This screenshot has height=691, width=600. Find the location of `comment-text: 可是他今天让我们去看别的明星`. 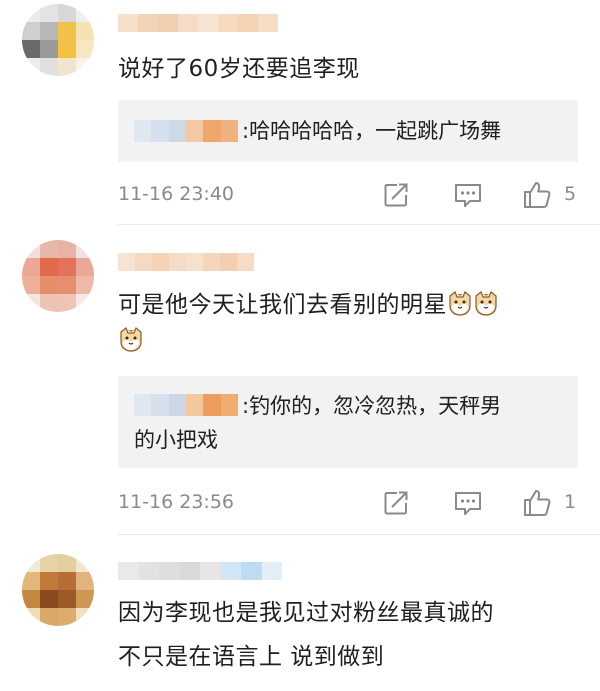

comment-text: 可是他今天让我们去看别的明星 is located at coordinates (308, 305).